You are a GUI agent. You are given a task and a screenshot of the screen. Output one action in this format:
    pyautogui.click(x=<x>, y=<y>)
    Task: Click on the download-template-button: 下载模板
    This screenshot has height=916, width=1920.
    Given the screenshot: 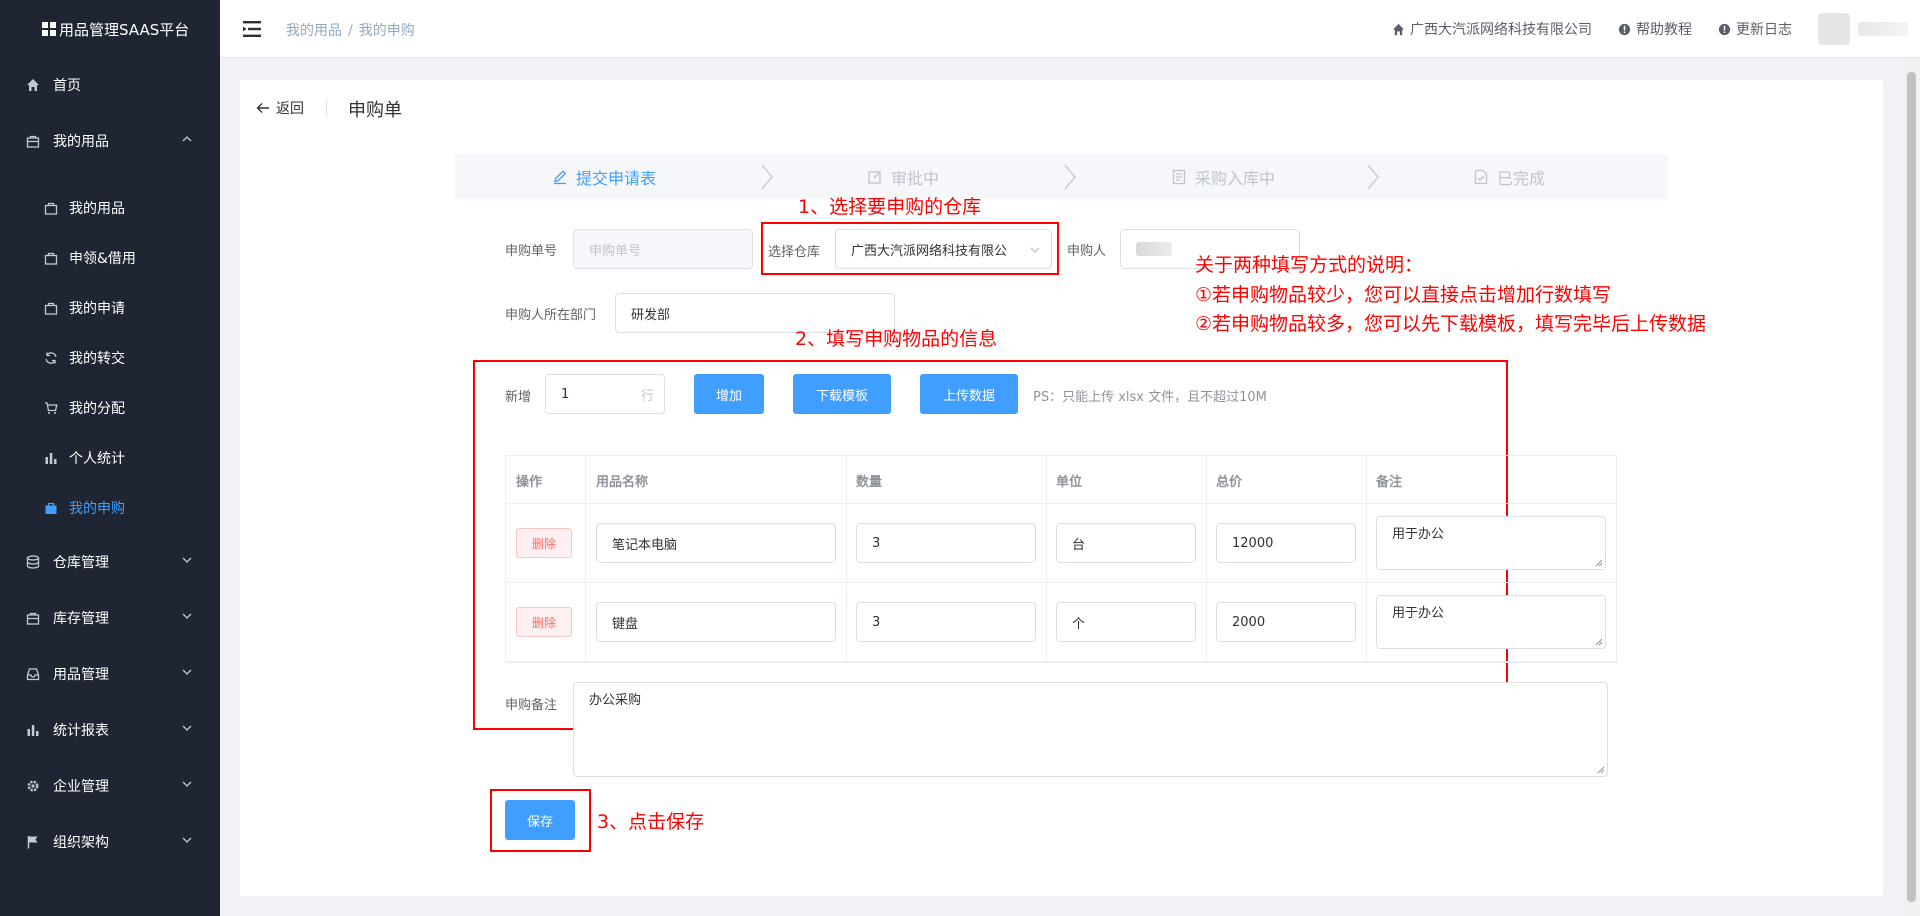 What is the action you would take?
    pyautogui.click(x=842, y=394)
    